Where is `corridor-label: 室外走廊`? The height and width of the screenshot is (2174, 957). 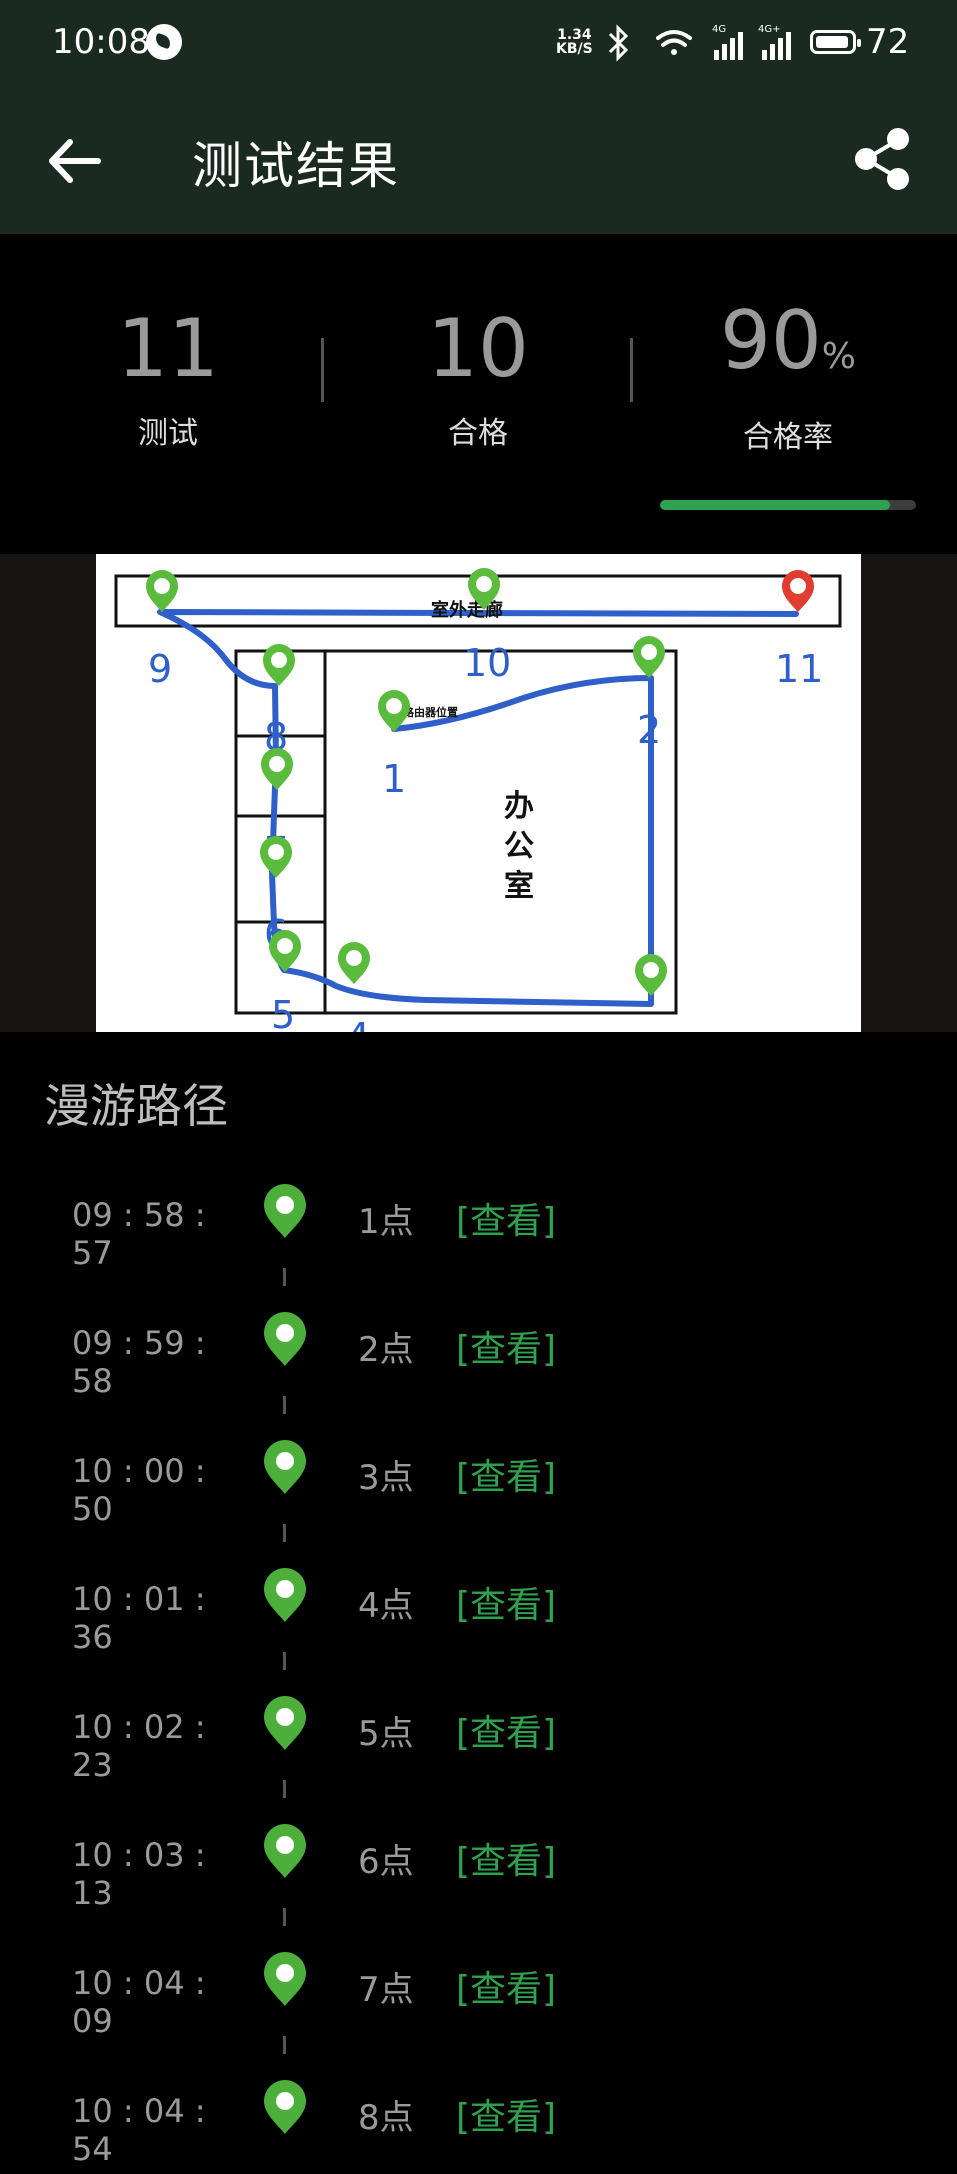 corridor-label: 室外走廊 is located at coordinates (467, 610).